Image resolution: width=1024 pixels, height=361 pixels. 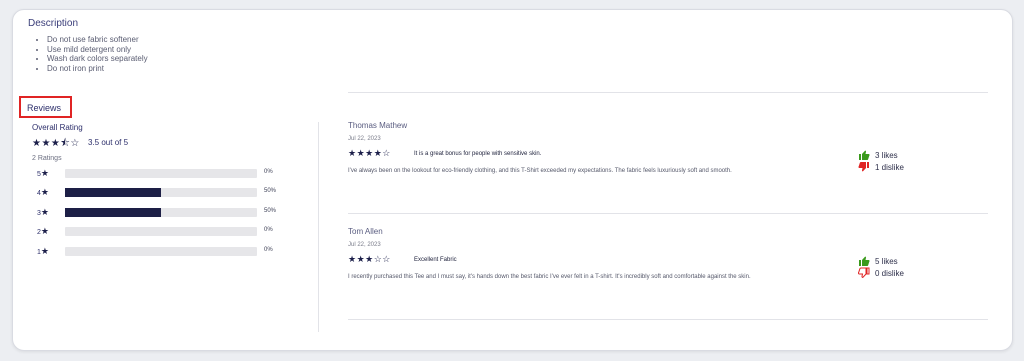 I want to click on rating-row-1: 1★ 0%, so click(x=167, y=252).